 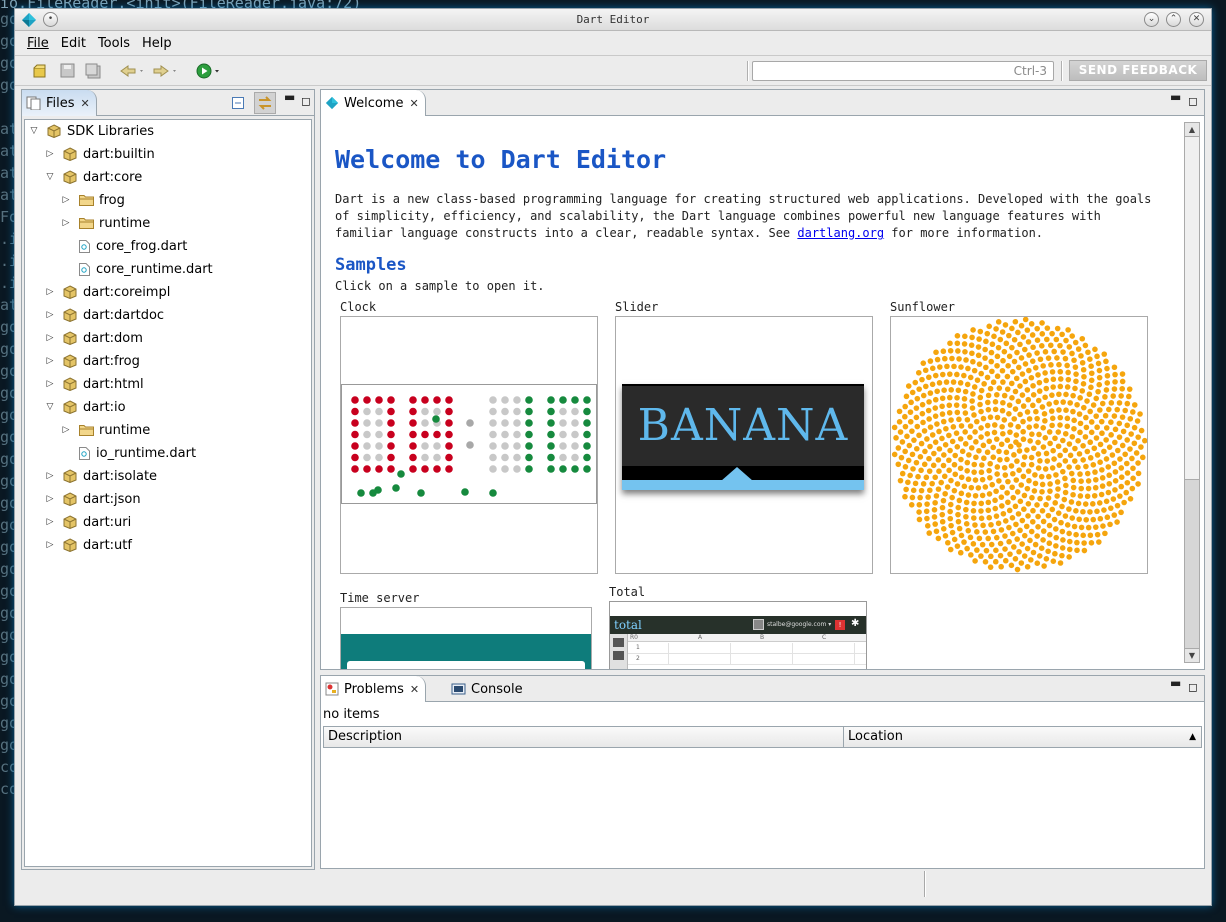 What do you see at coordinates (124, 246) in the screenshot?
I see `tree-item: core_frog.dart` at bounding box center [124, 246].